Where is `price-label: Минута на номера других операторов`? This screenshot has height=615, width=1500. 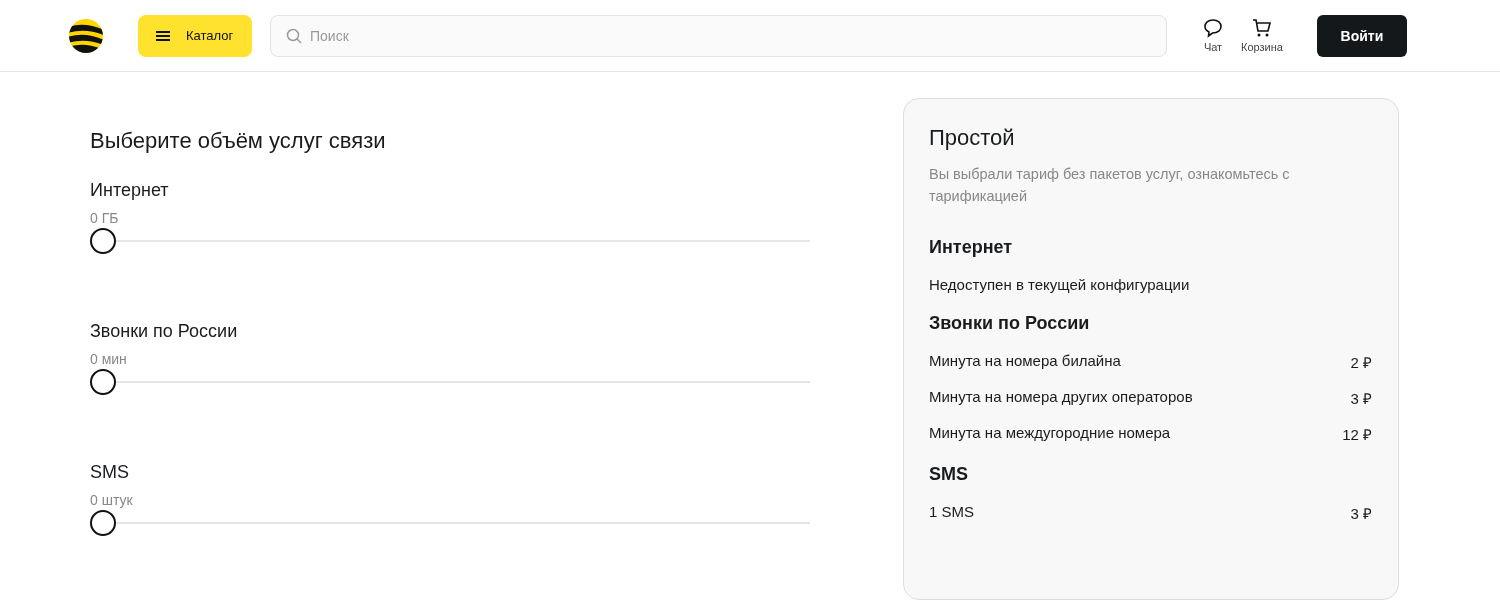 price-label: Минута на номера других операторов is located at coordinates (1061, 397).